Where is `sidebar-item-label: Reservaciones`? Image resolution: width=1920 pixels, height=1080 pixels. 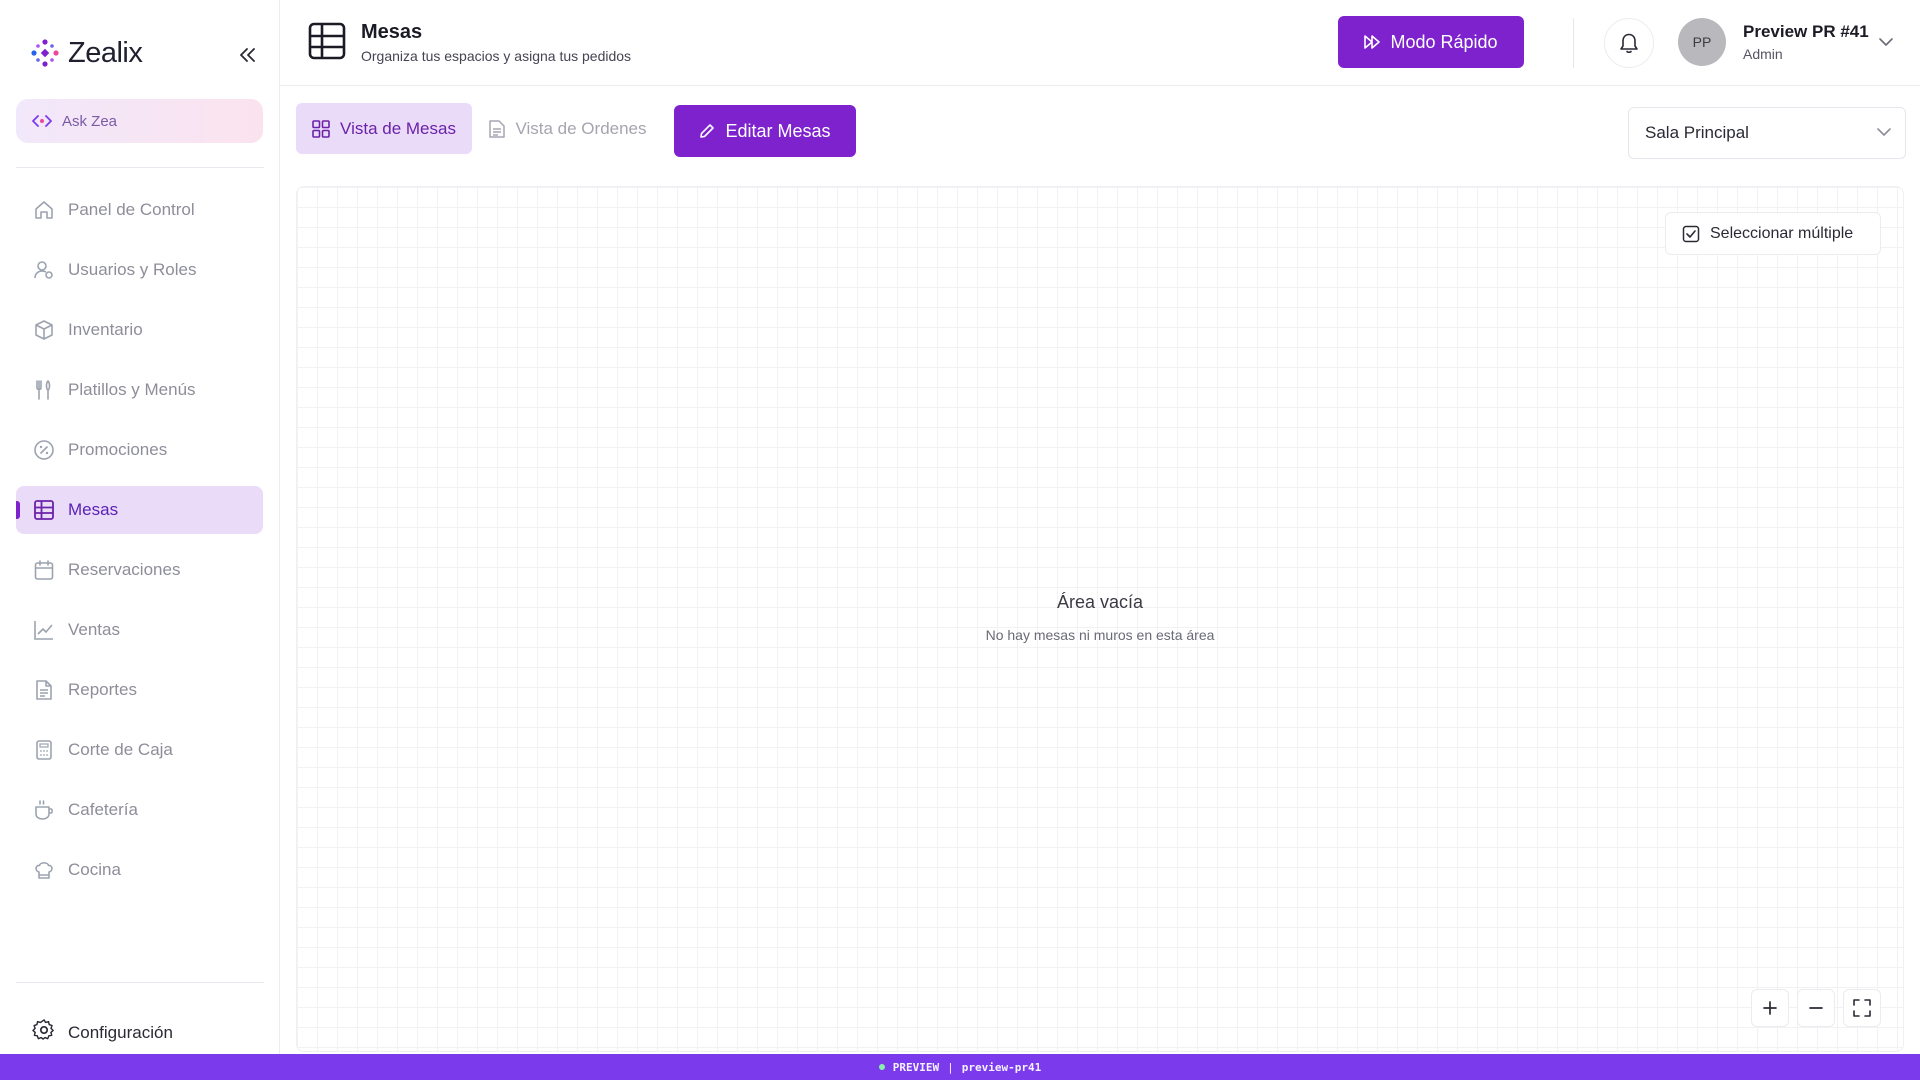 sidebar-item-label: Reservaciones is located at coordinates (124, 569).